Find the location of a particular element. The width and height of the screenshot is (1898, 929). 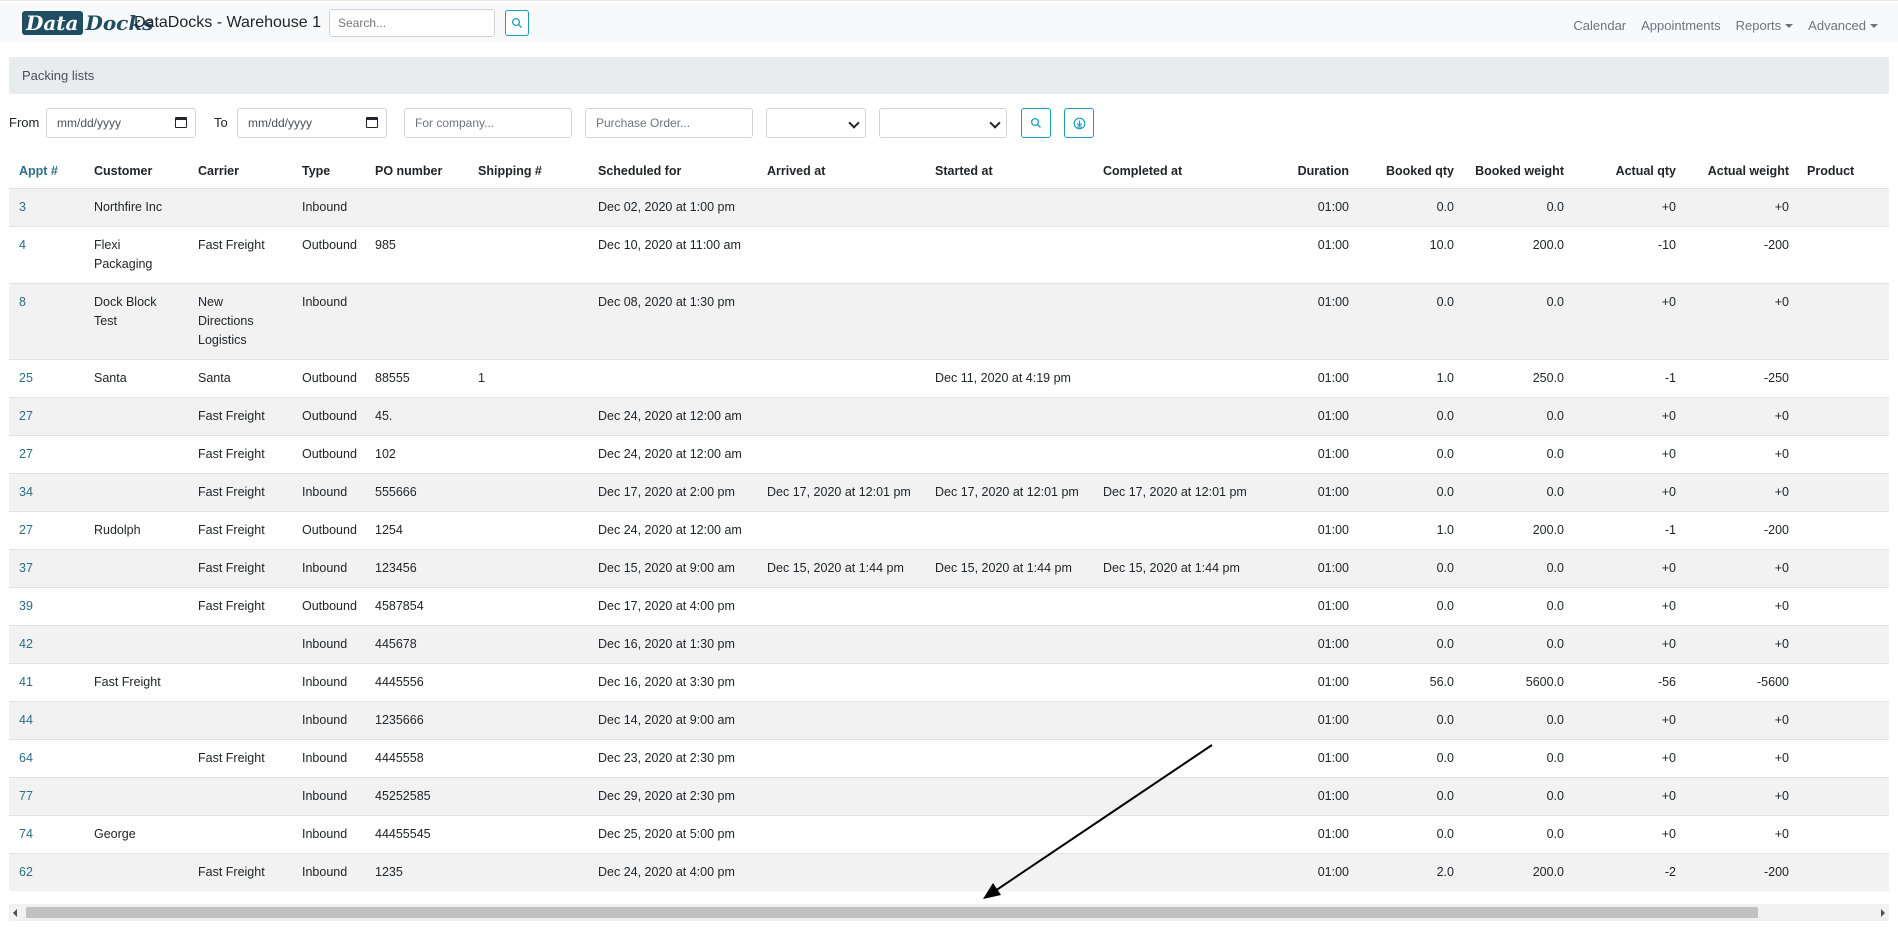

appointment-link: 44 is located at coordinates (26, 720).